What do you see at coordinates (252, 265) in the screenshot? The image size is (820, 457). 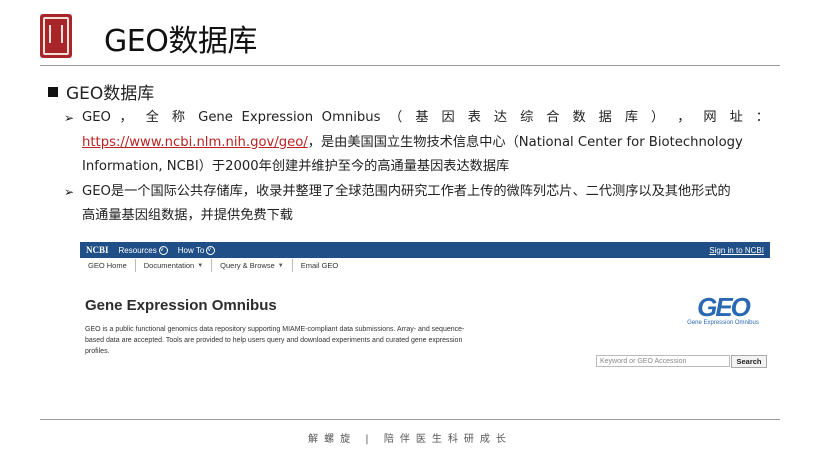 I see `tab-query-browse: Query & Browse ▼` at bounding box center [252, 265].